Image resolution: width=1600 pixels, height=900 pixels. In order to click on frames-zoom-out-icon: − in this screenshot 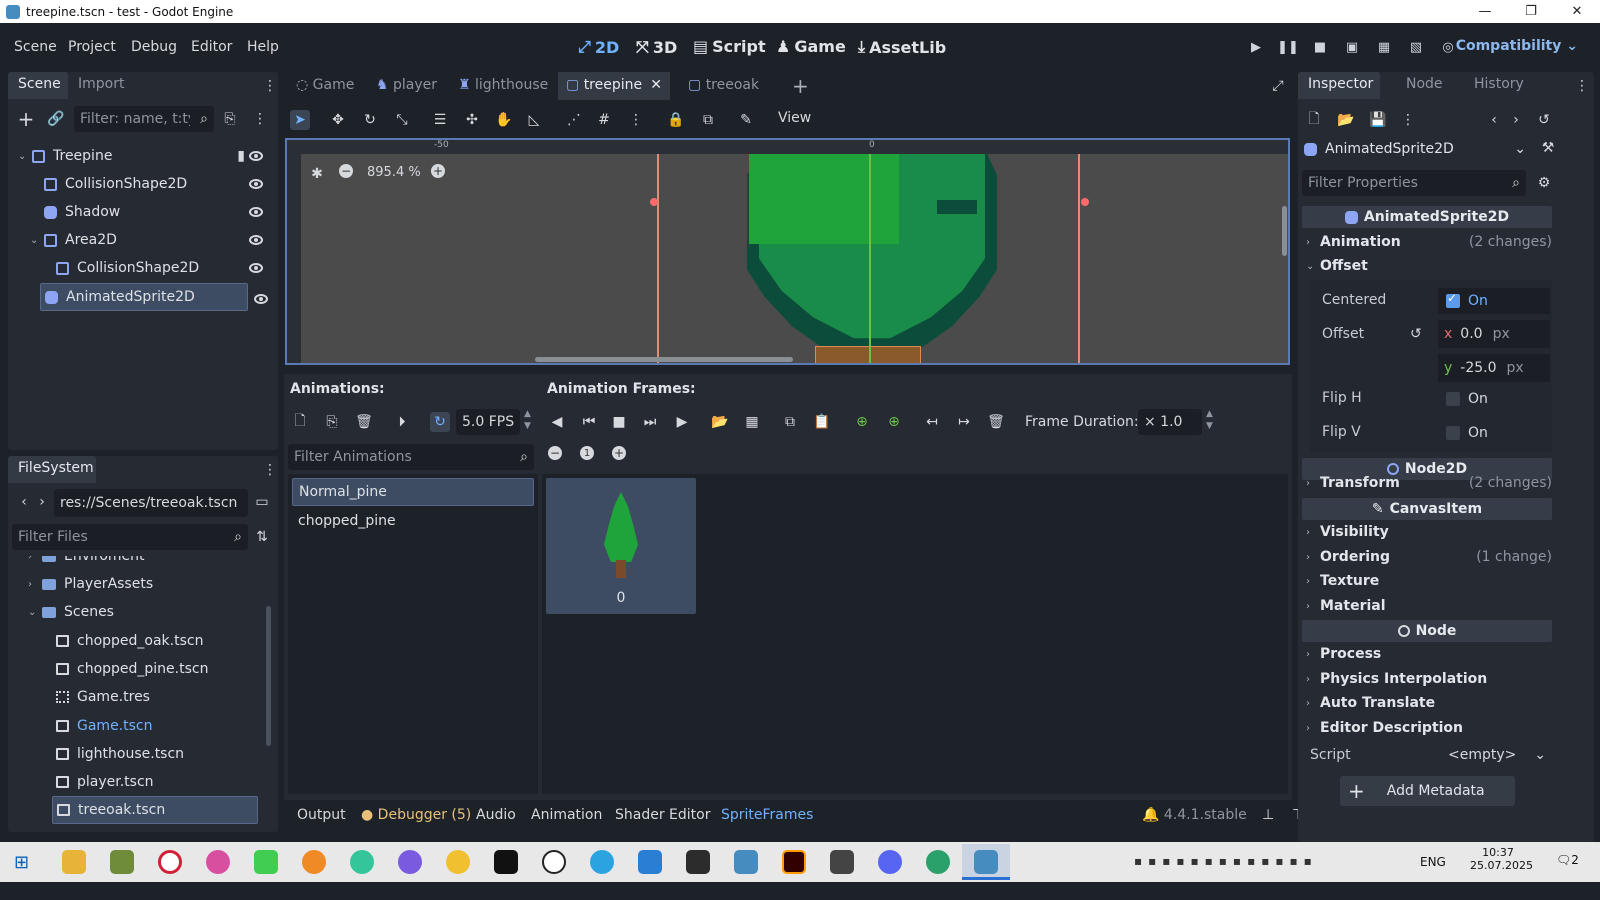, I will do `click(555, 453)`.